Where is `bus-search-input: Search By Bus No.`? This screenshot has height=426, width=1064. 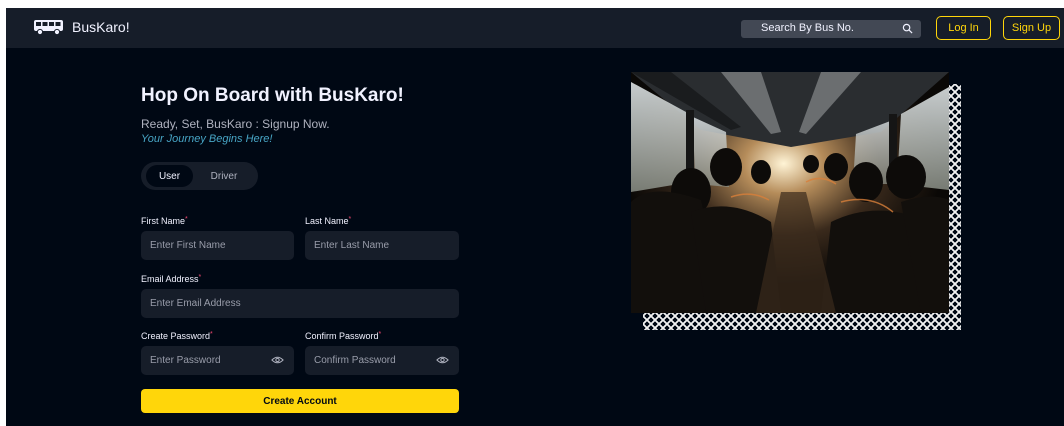 bus-search-input: Search By Bus No. is located at coordinates (831, 29).